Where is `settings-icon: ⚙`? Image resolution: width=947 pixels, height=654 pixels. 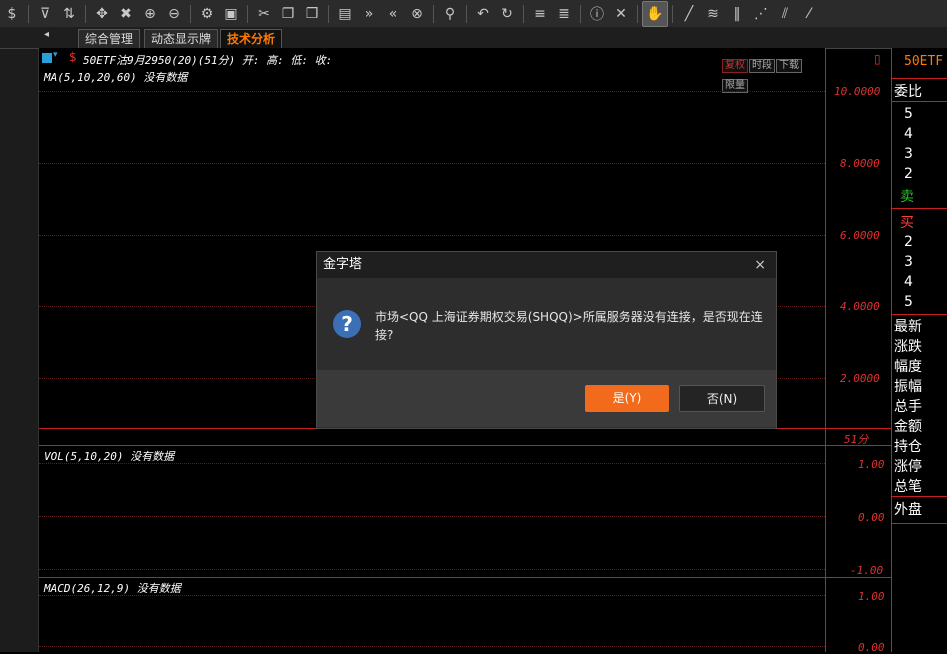 settings-icon: ⚙ is located at coordinates (207, 14).